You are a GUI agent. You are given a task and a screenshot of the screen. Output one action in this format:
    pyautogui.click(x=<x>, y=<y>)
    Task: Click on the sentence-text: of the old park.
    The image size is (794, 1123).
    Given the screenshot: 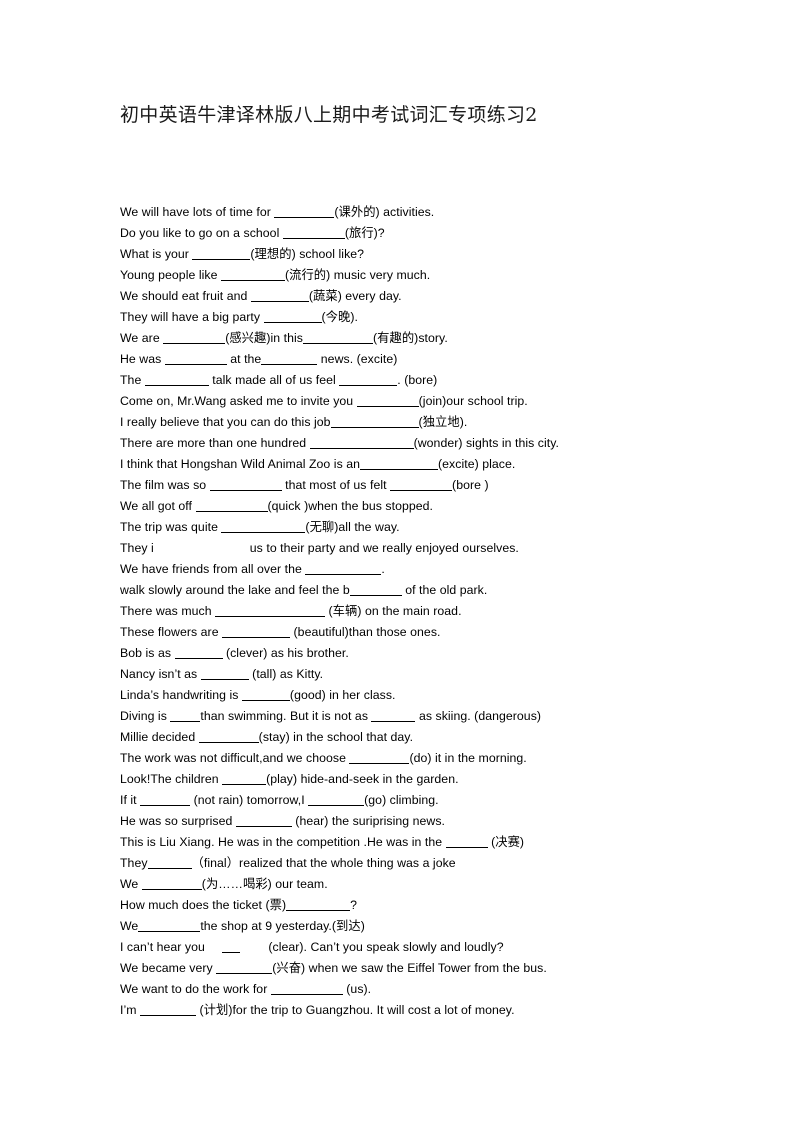 What is the action you would take?
    pyautogui.click(x=444, y=590)
    